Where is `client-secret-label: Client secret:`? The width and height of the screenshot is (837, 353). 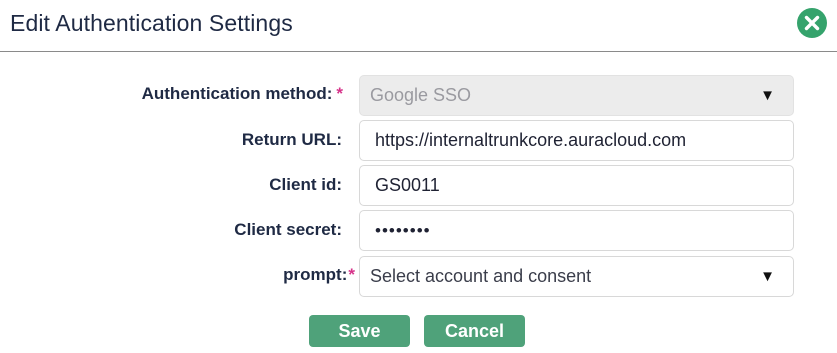 client-secret-label: Client secret: is located at coordinates (288, 229).